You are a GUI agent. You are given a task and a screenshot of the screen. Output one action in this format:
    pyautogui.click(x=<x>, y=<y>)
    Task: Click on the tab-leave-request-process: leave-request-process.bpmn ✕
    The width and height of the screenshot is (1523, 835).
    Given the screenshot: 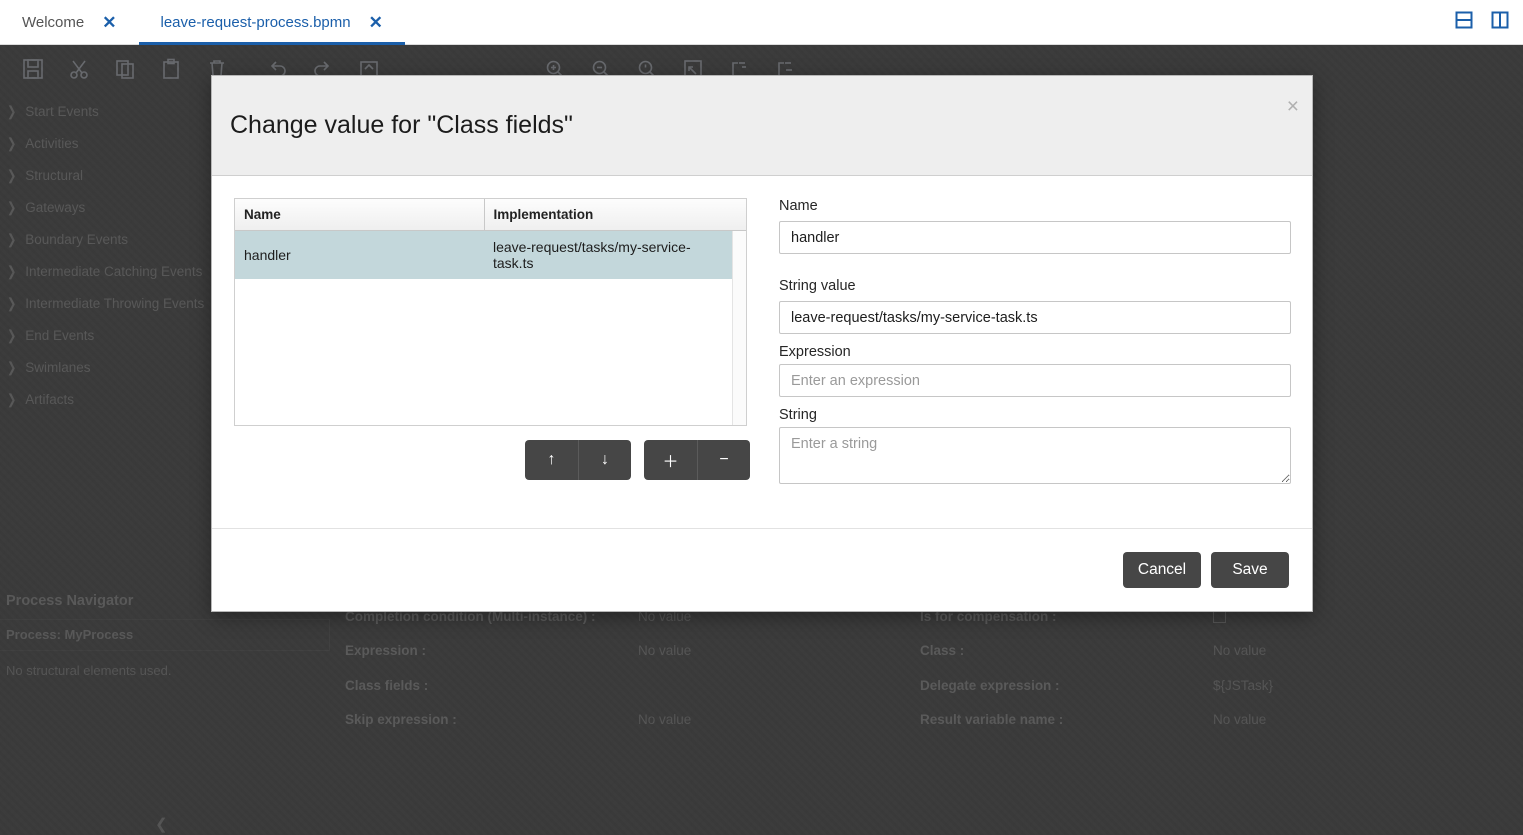 What is the action you would take?
    pyautogui.click(x=272, y=22)
    